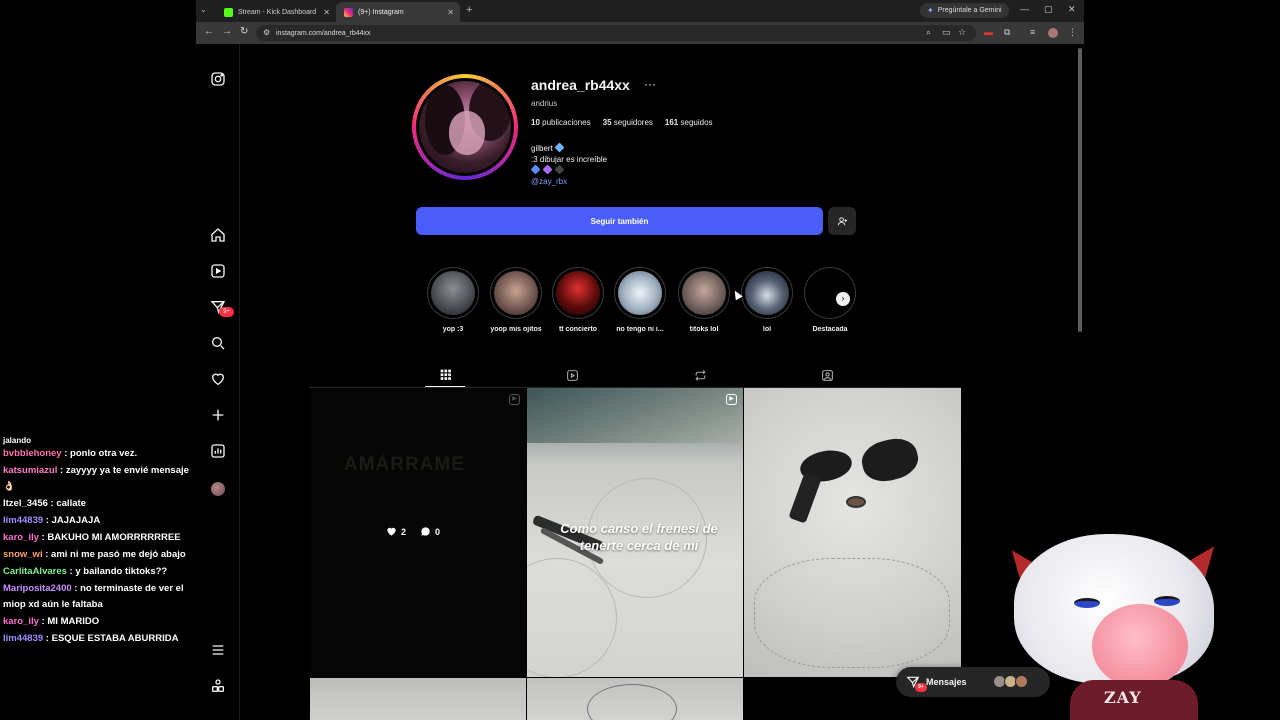  What do you see at coordinates (843, 299) in the screenshot?
I see `highlights-next-icon: ›` at bounding box center [843, 299].